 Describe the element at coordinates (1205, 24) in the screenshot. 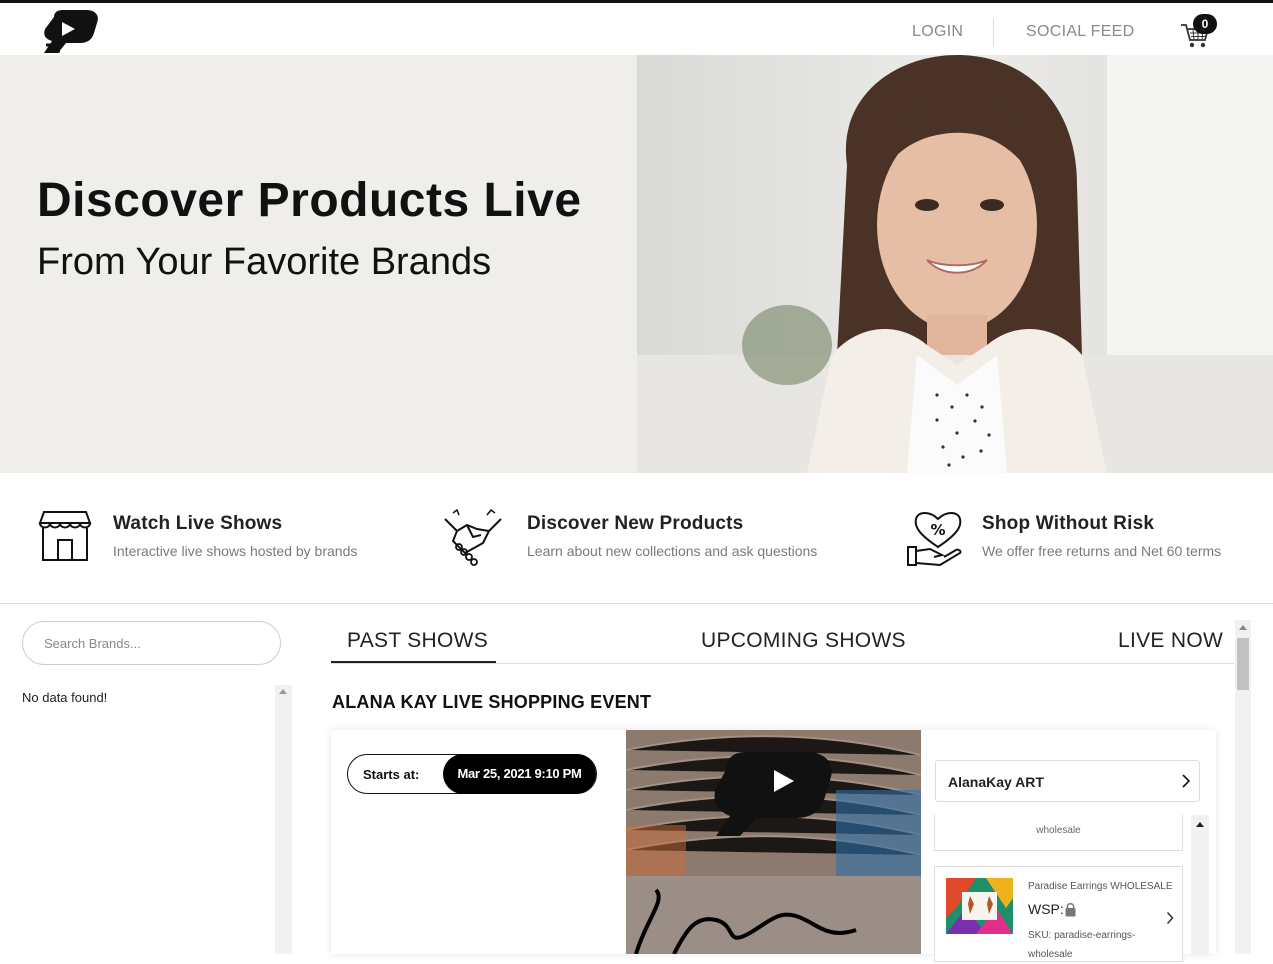

I see `cart-count-badge: 0` at that location.